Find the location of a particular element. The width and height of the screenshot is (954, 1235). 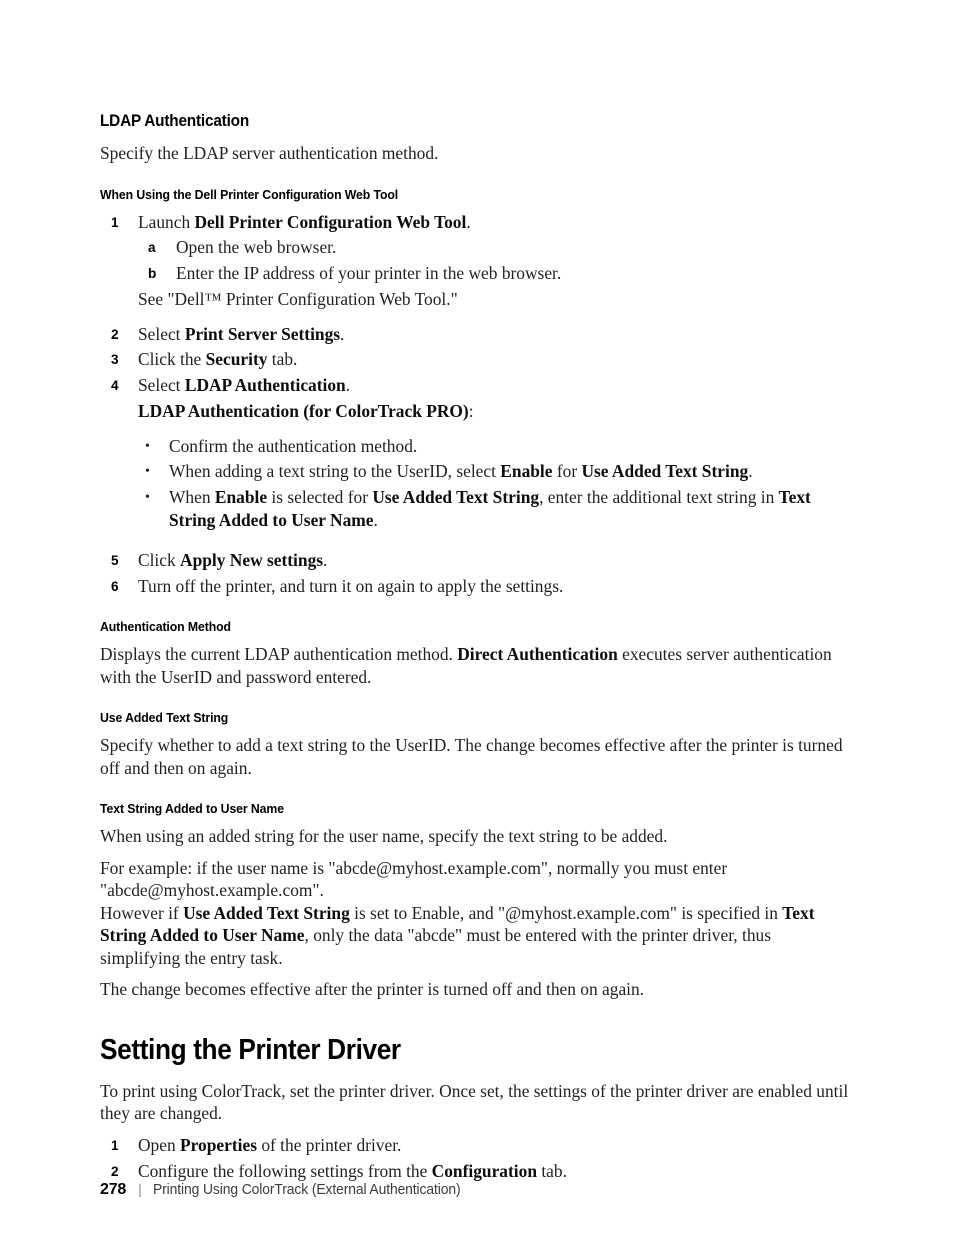

step-text: Click the Security tab. is located at coordinates (217, 359).